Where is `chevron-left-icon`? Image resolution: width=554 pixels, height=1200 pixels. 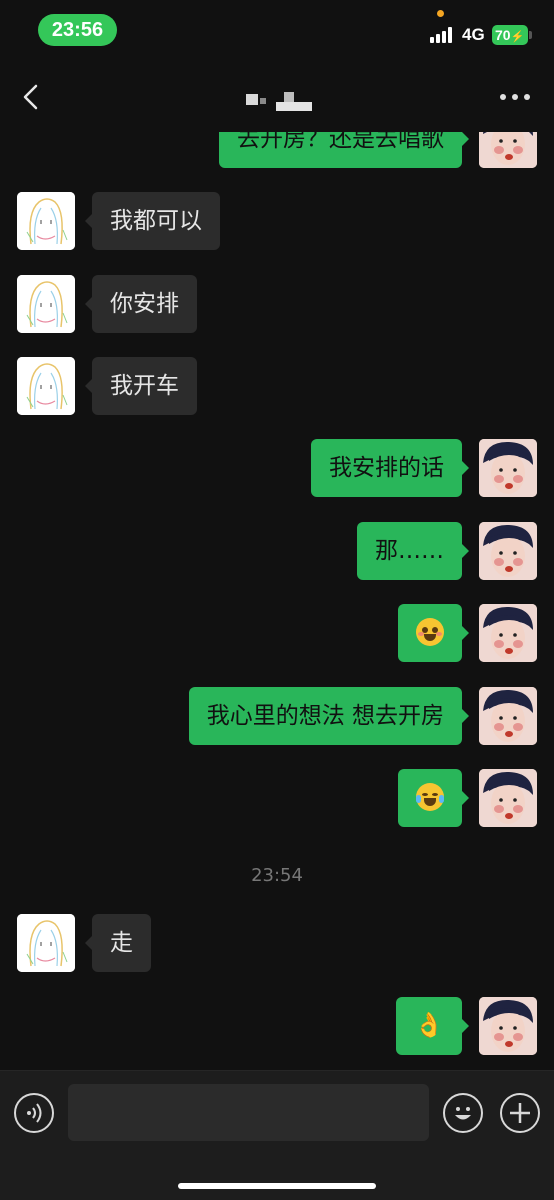
chevron-left-icon is located at coordinates (30, 97).